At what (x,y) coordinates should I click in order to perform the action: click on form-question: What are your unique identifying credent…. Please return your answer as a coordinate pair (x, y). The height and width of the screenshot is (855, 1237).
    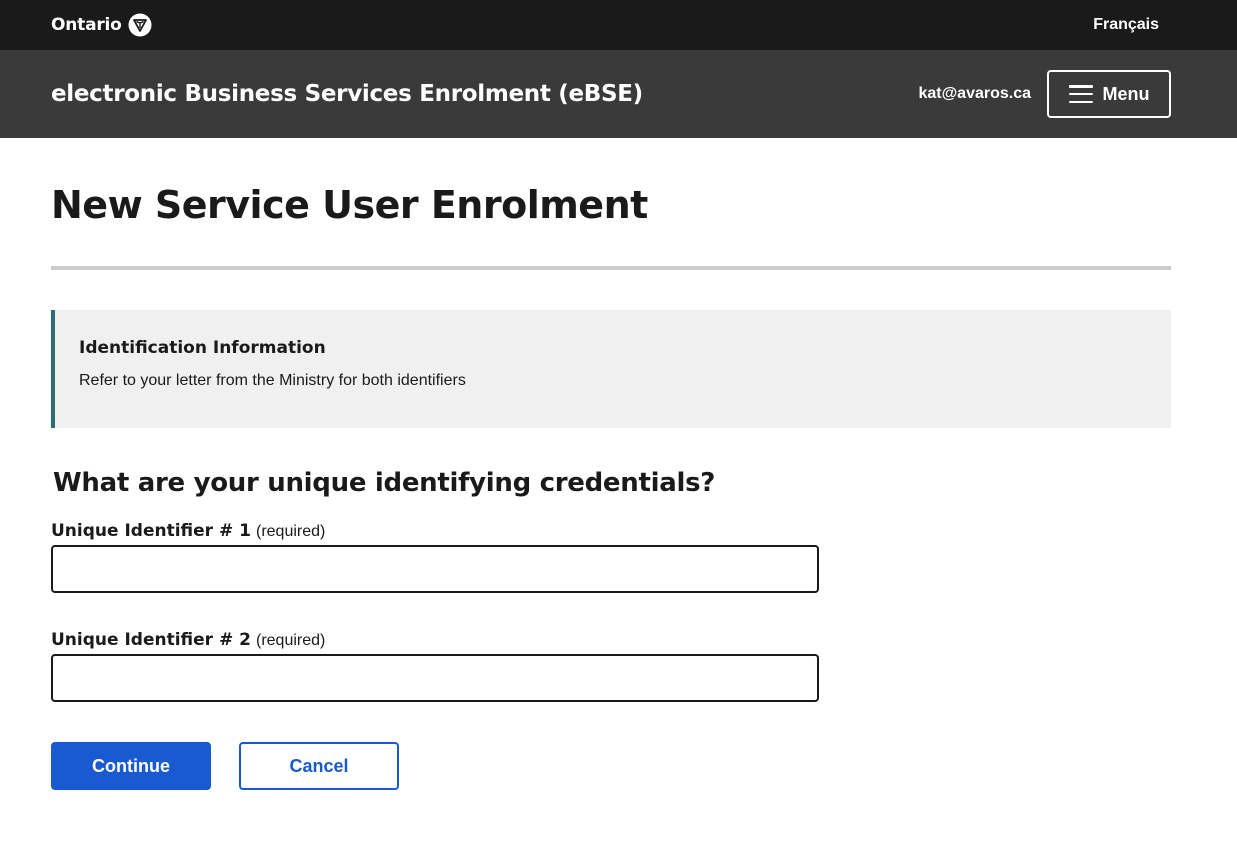
    Looking at the image, I should click on (384, 483).